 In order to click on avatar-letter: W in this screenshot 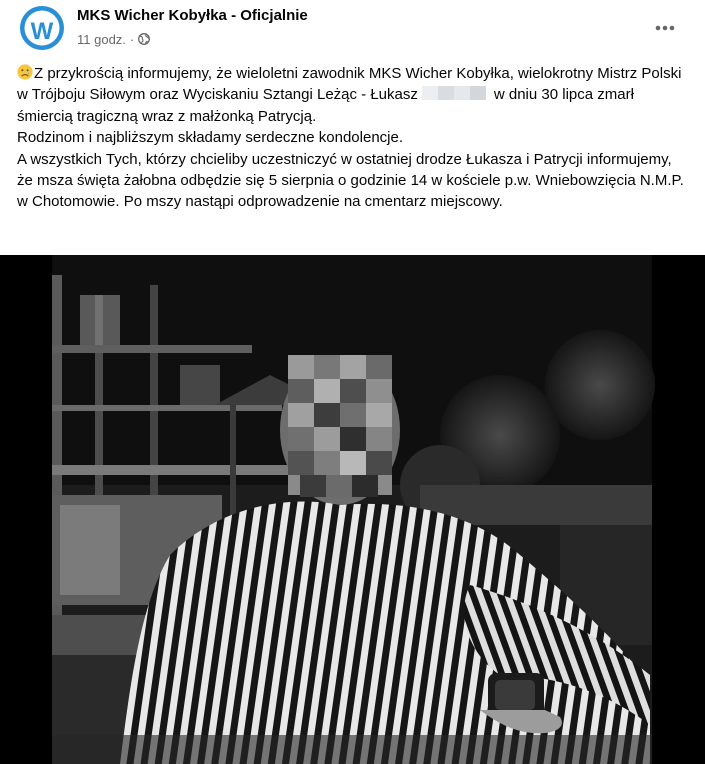, I will do `click(42, 31)`.